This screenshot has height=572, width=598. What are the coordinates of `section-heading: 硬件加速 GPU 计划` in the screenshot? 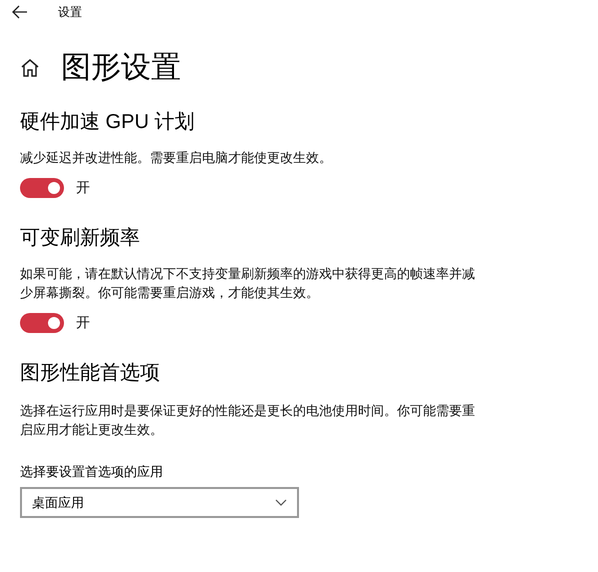 It's located at (108, 122).